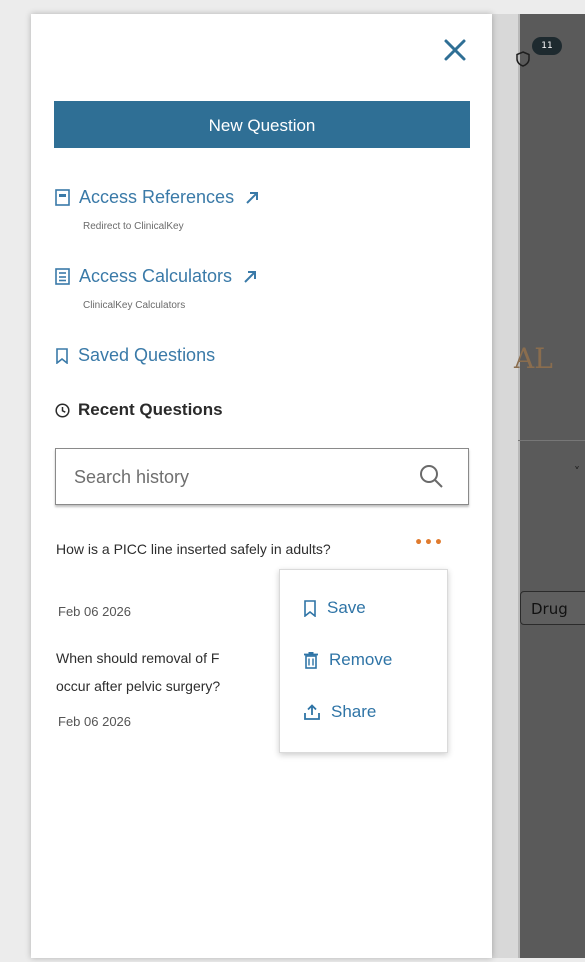 The width and height of the screenshot is (585, 962). I want to click on access-calculators-subtitle: ClinicalKey Calculators, so click(134, 305).